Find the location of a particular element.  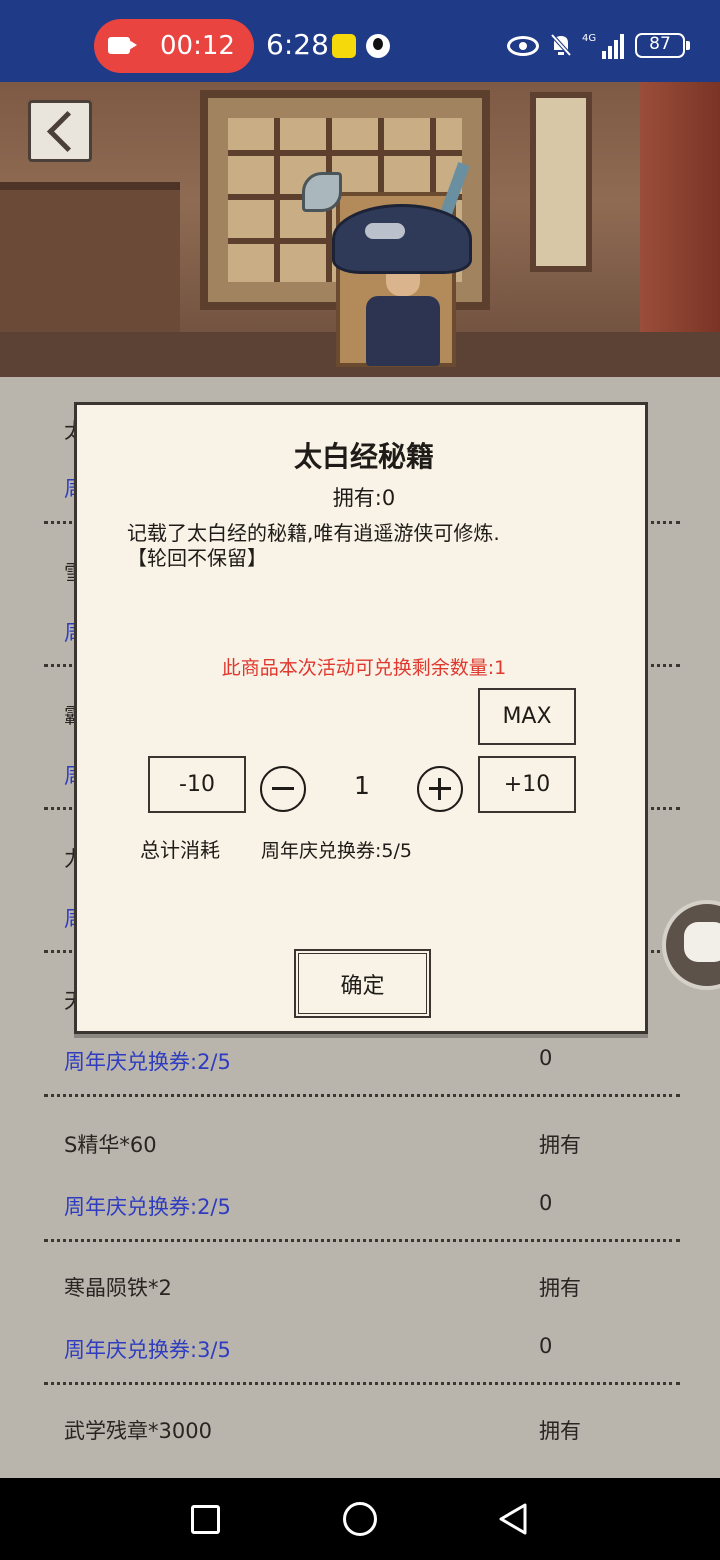

battery-icon: 87 is located at coordinates (662, 45).